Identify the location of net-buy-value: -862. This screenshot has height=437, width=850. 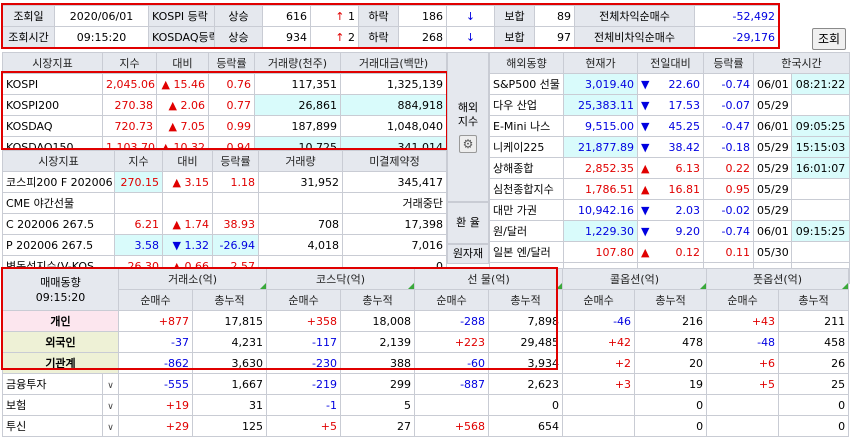
(155, 363).